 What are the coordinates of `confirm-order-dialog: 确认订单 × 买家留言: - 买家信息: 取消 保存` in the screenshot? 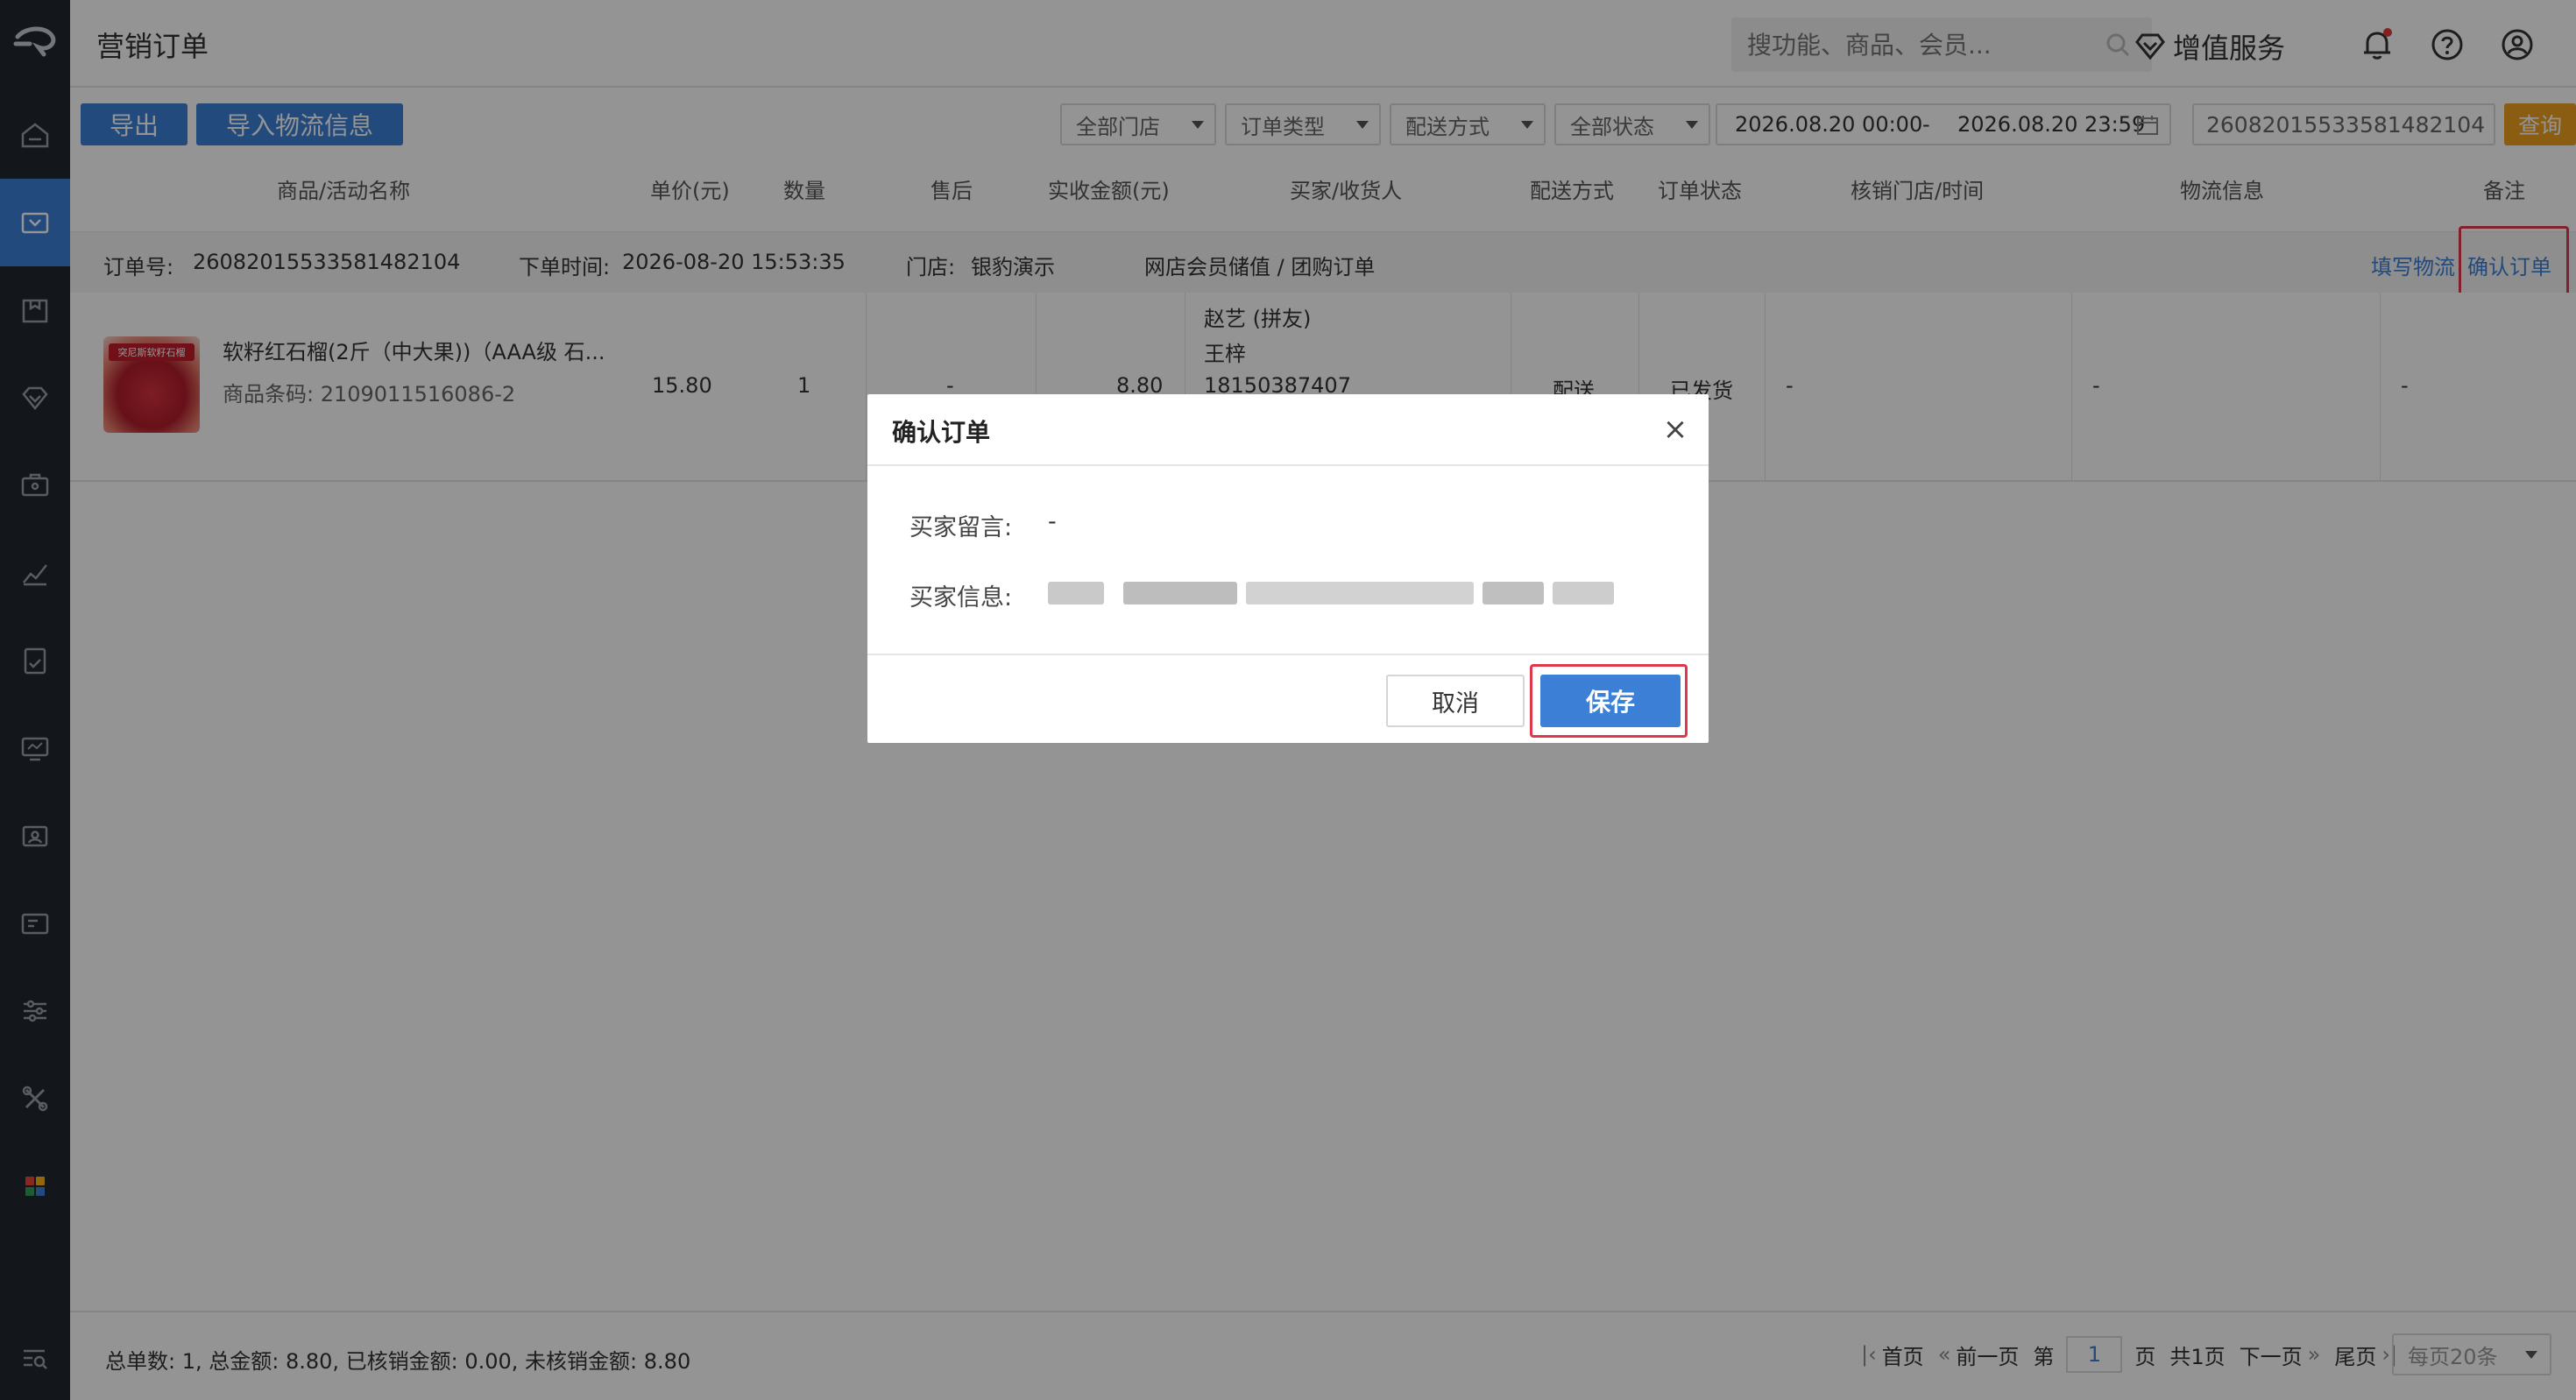 It's located at (1288, 568).